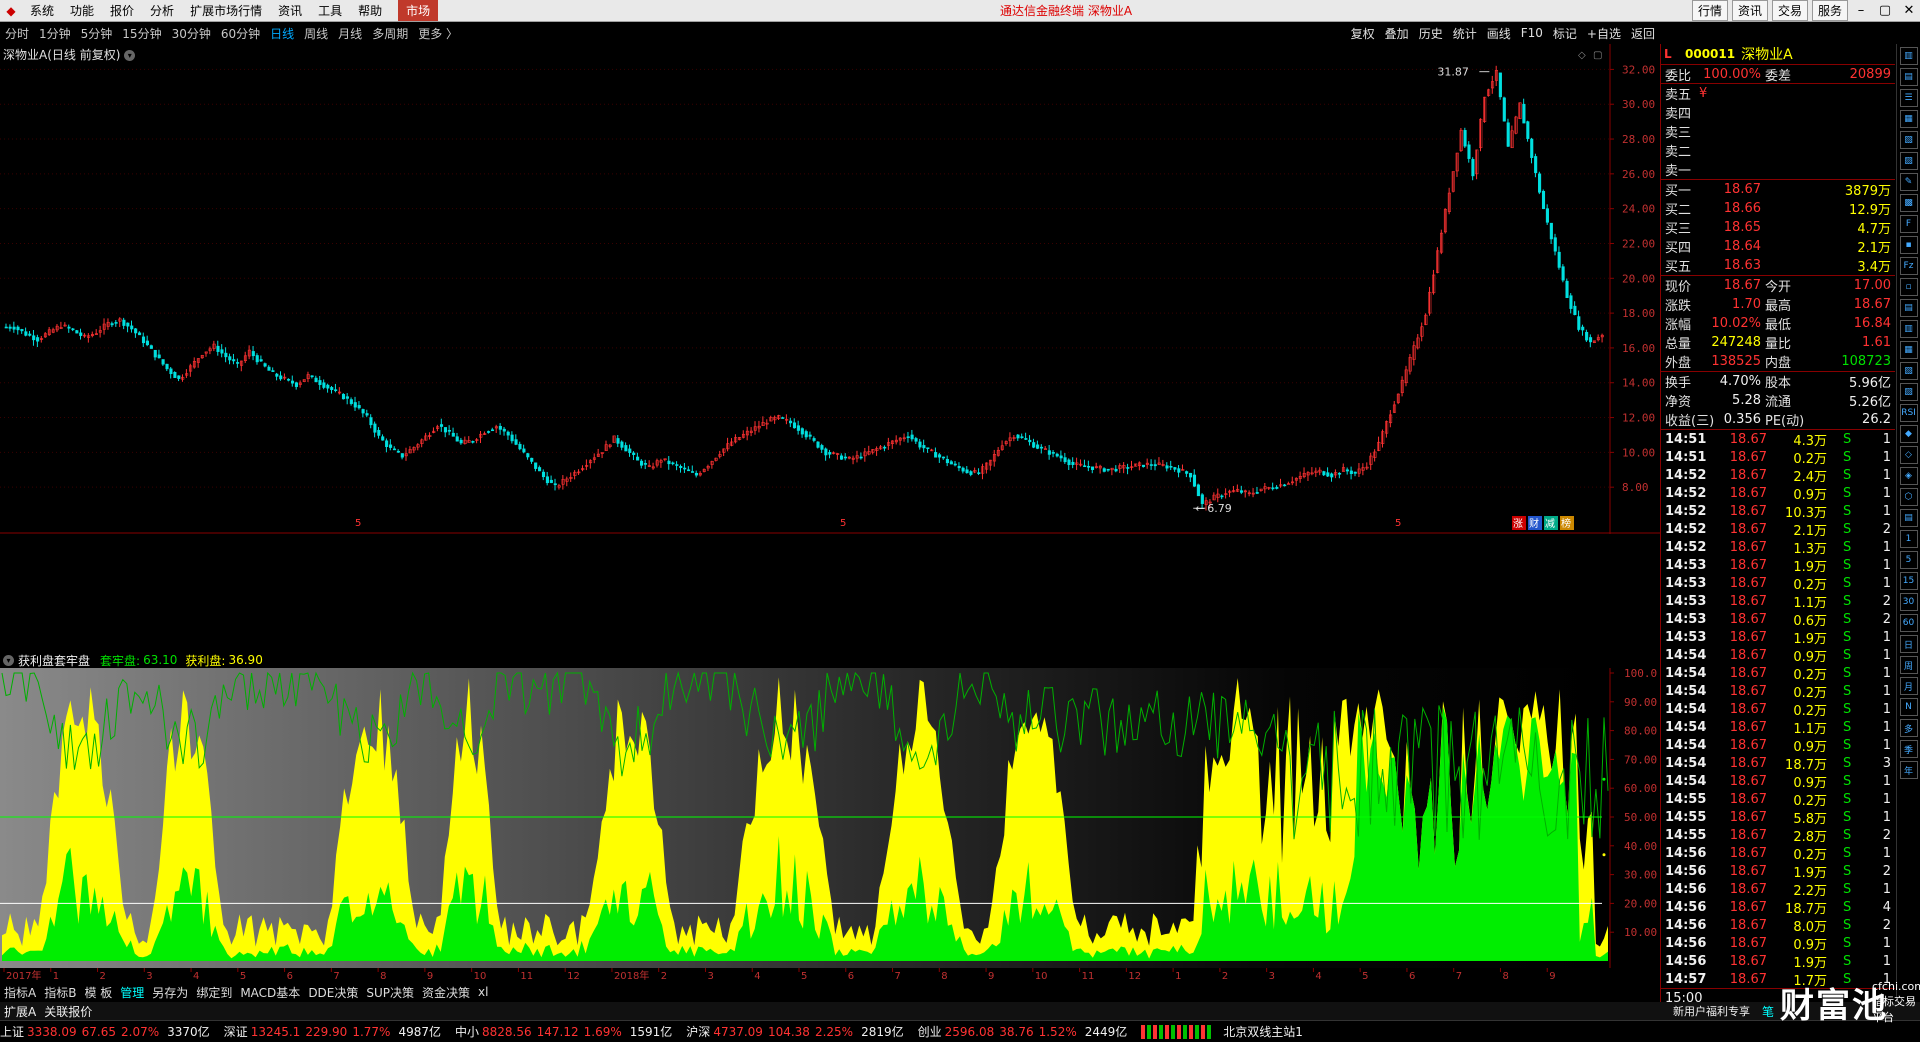 Image resolution: width=1920 pixels, height=1042 pixels. Describe the element at coordinates (1465, 33) in the screenshot. I see `toolbar-btn-3: 统计` at that location.